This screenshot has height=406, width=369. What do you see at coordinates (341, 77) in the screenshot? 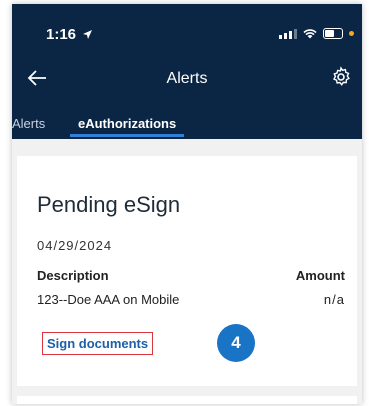
I see `gear-icon` at bounding box center [341, 77].